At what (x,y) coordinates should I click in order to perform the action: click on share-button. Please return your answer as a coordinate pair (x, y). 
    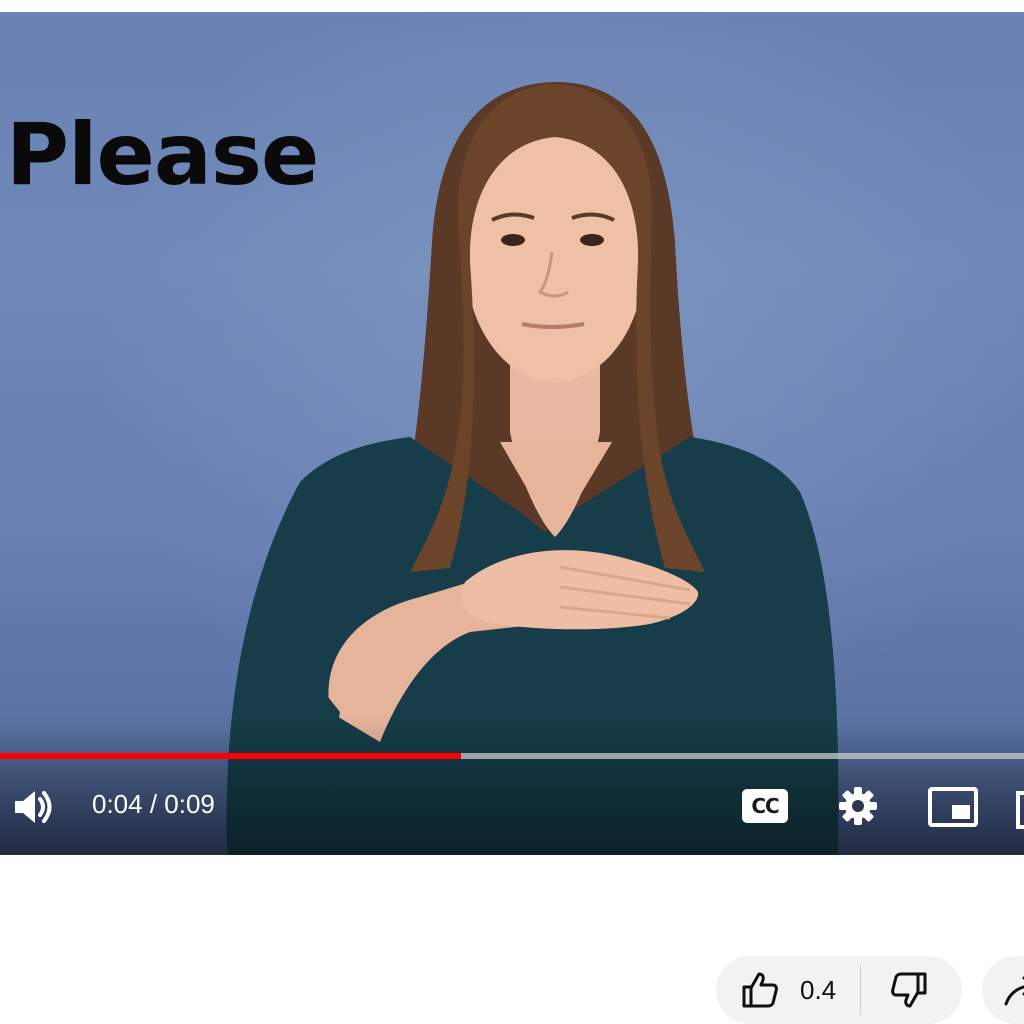
    Looking at the image, I should click on (1003, 990).